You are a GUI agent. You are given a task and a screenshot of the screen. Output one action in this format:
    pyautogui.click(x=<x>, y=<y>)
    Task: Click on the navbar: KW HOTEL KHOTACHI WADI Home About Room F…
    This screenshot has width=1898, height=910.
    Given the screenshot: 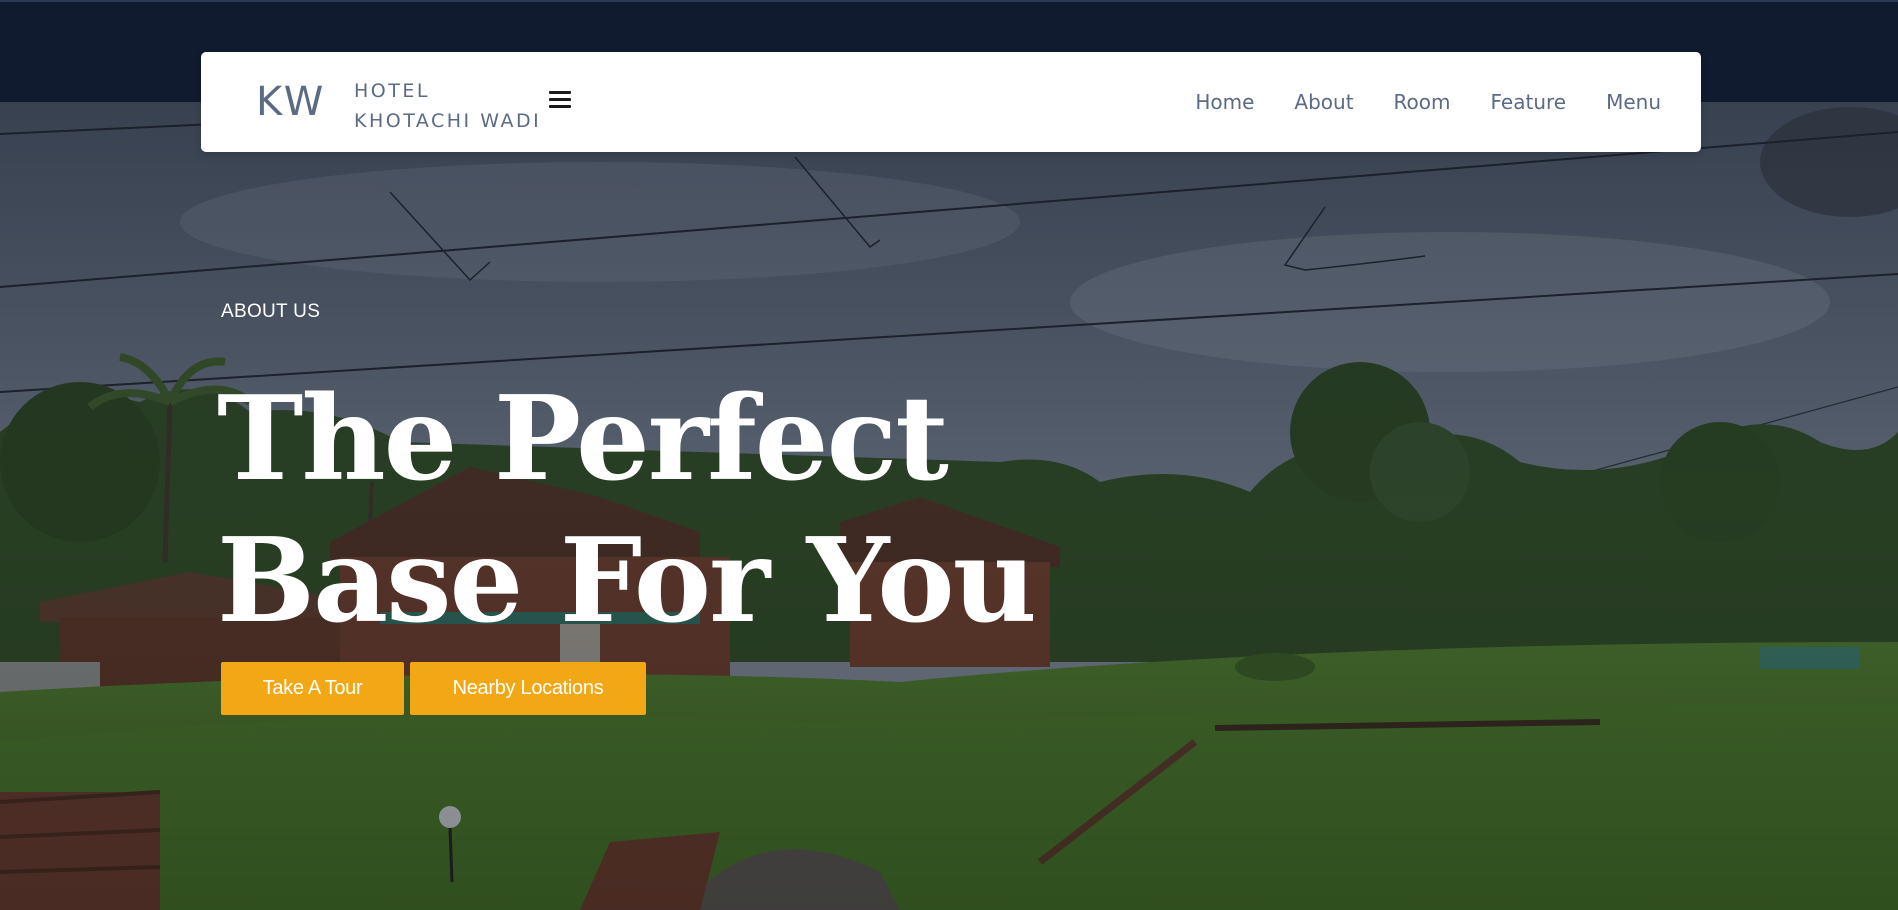 What is the action you would take?
    pyautogui.click(x=951, y=102)
    